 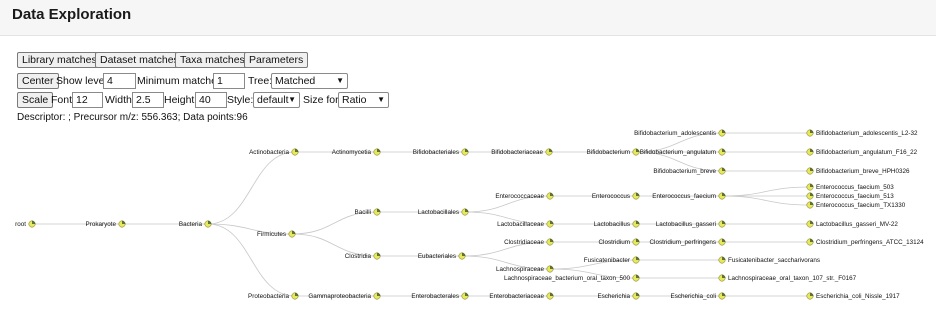 I want to click on tree-node-clostridium: Clostridium, so click(x=619, y=242).